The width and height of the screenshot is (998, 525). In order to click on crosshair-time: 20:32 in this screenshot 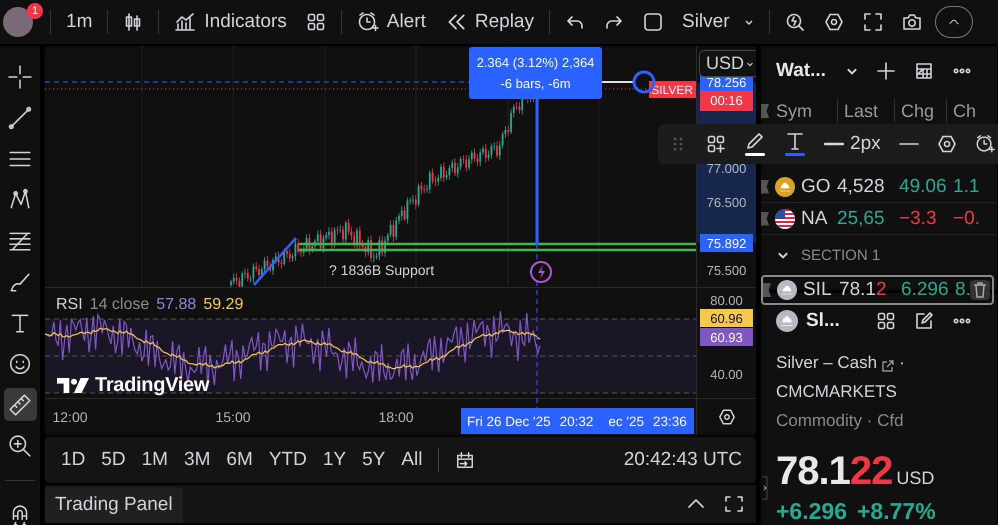, I will do `click(577, 421)`.